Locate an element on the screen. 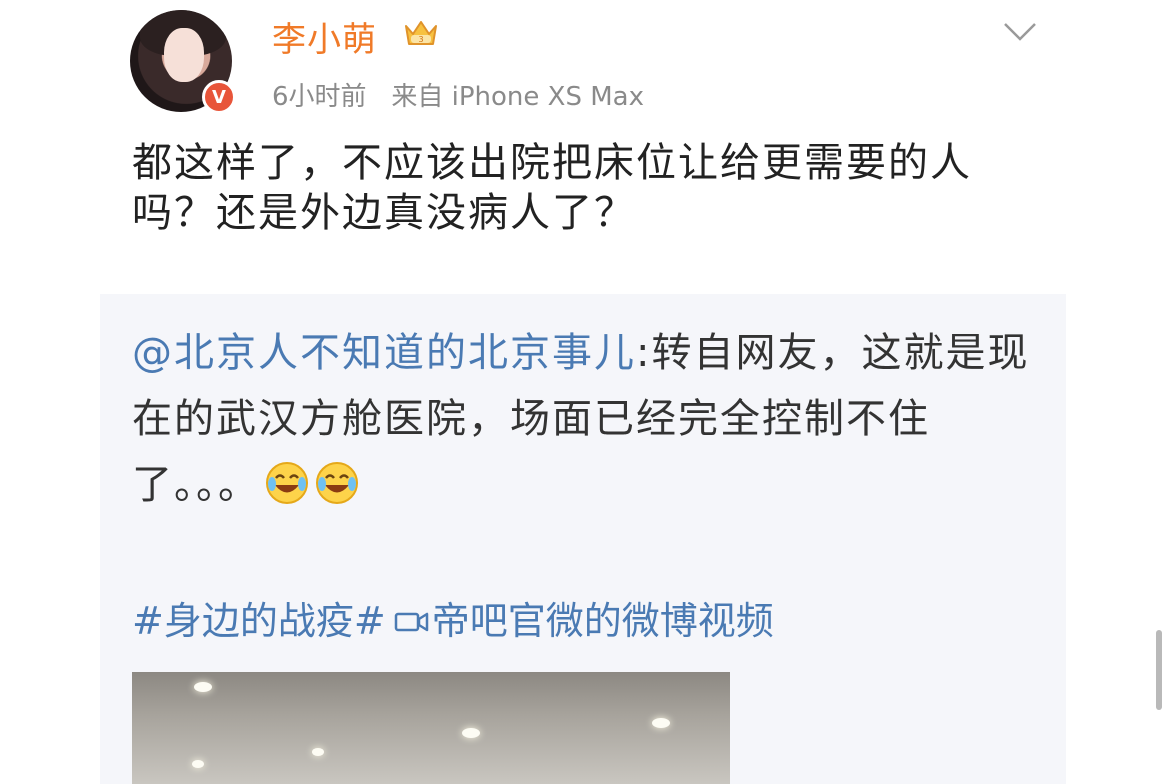  svg-text: 3 is located at coordinates (420, 39).